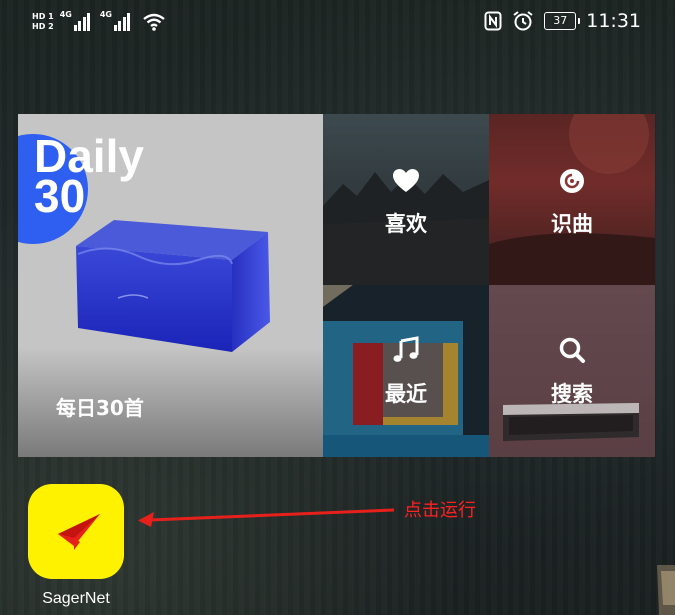 The height and width of the screenshot is (615, 675). I want to click on wallpaper-lamp, so click(666, 590).